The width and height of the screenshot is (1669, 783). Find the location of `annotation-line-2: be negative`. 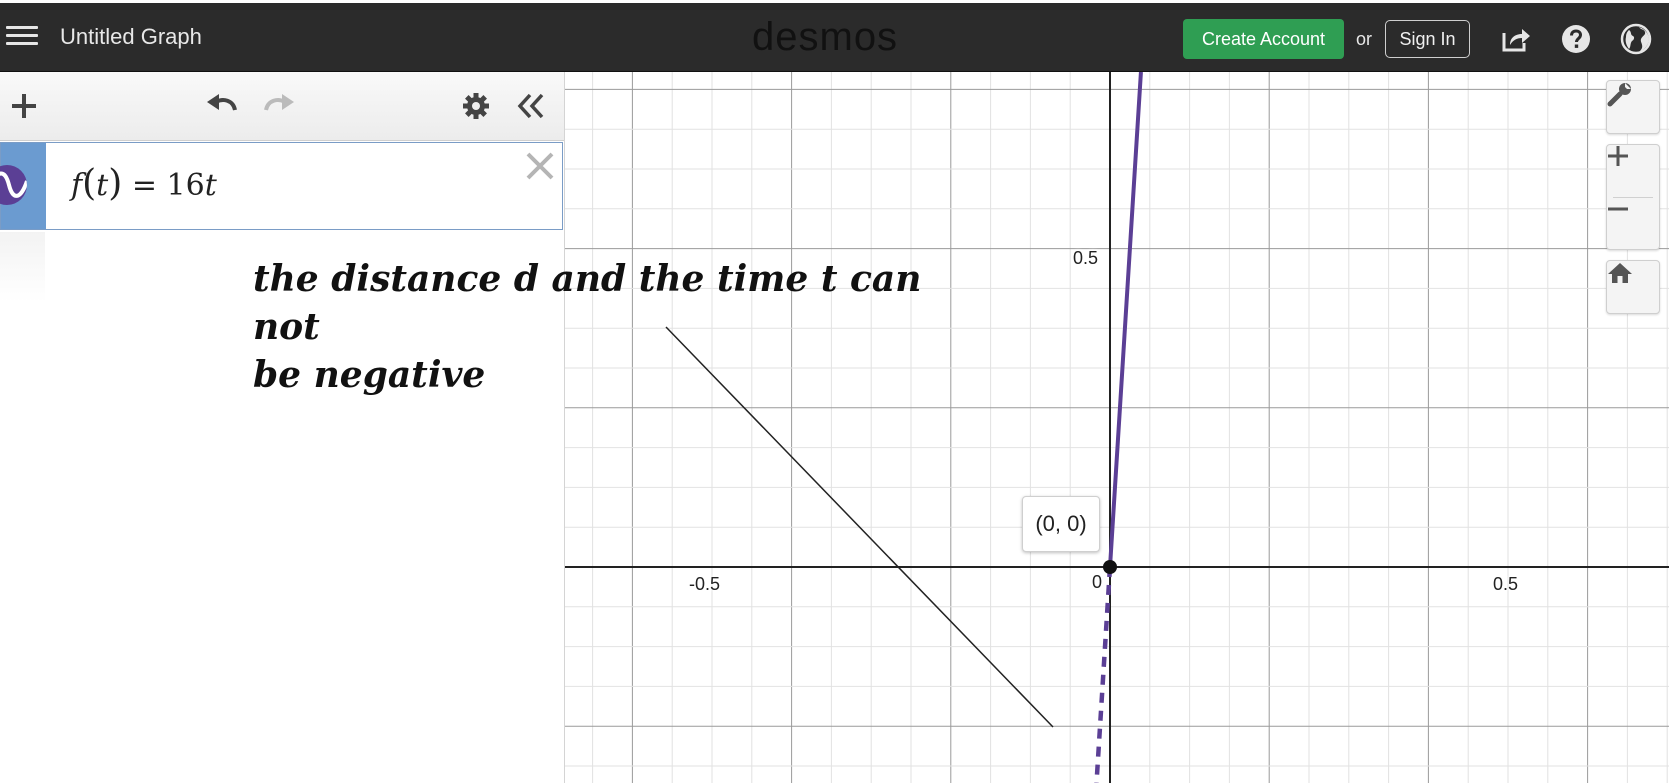

annotation-line-2: be negative is located at coordinates (369, 375).